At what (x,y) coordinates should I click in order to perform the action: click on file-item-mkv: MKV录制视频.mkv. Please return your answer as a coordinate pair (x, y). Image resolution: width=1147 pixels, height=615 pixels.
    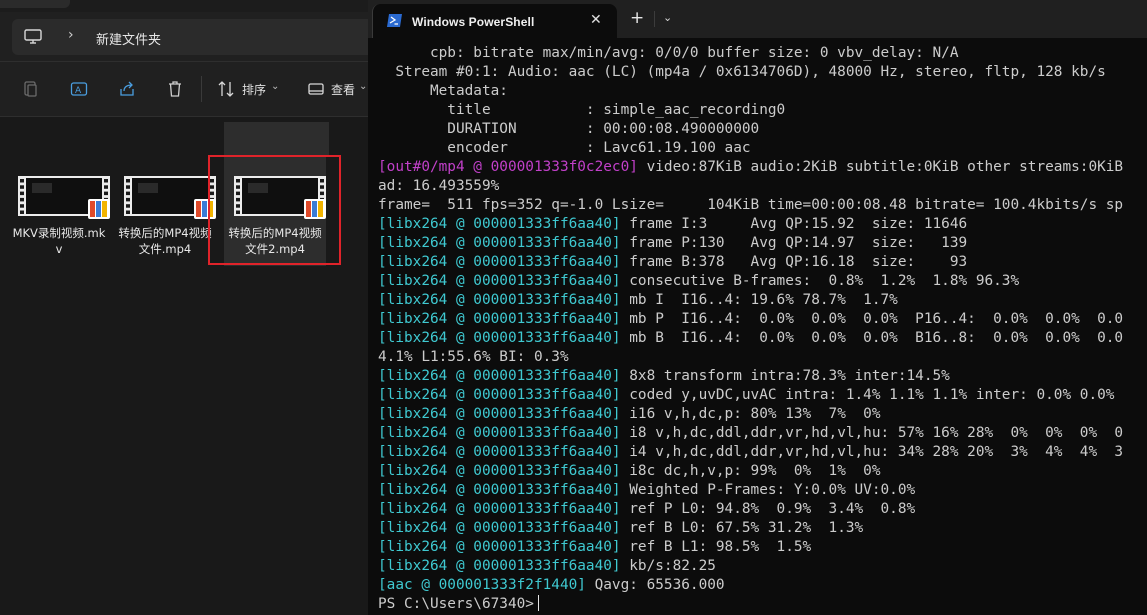
    Looking at the image, I should click on (59, 194).